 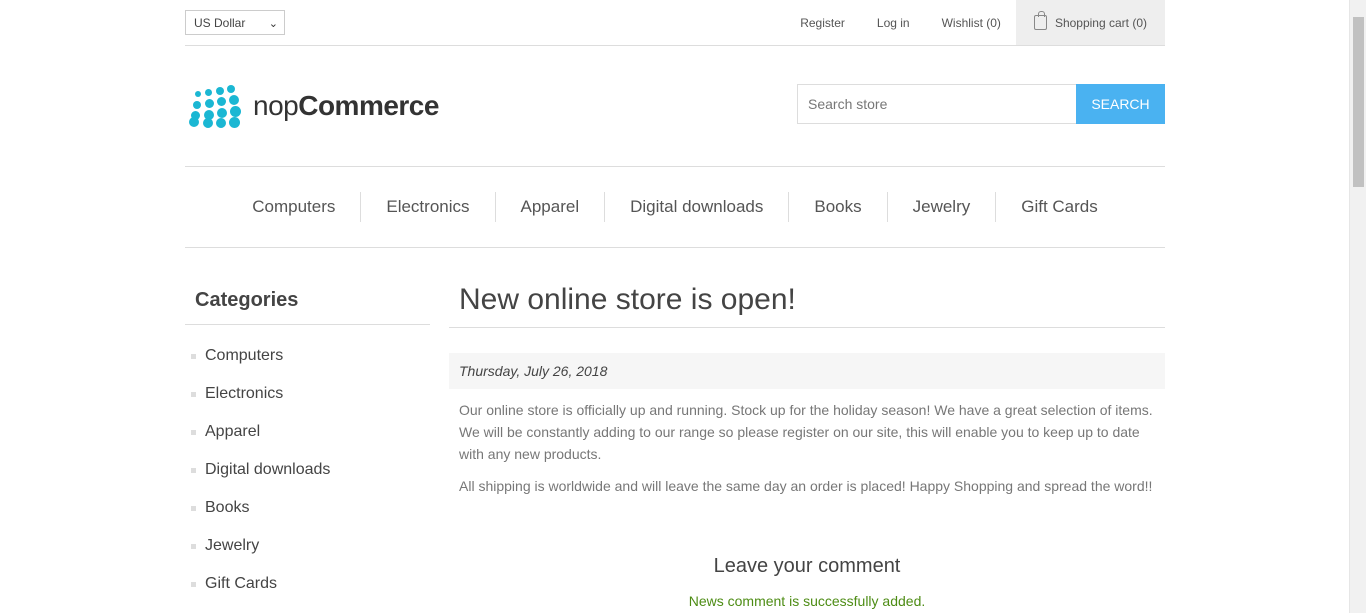 What do you see at coordinates (822, 23) in the screenshot?
I see `register-link: Register` at bounding box center [822, 23].